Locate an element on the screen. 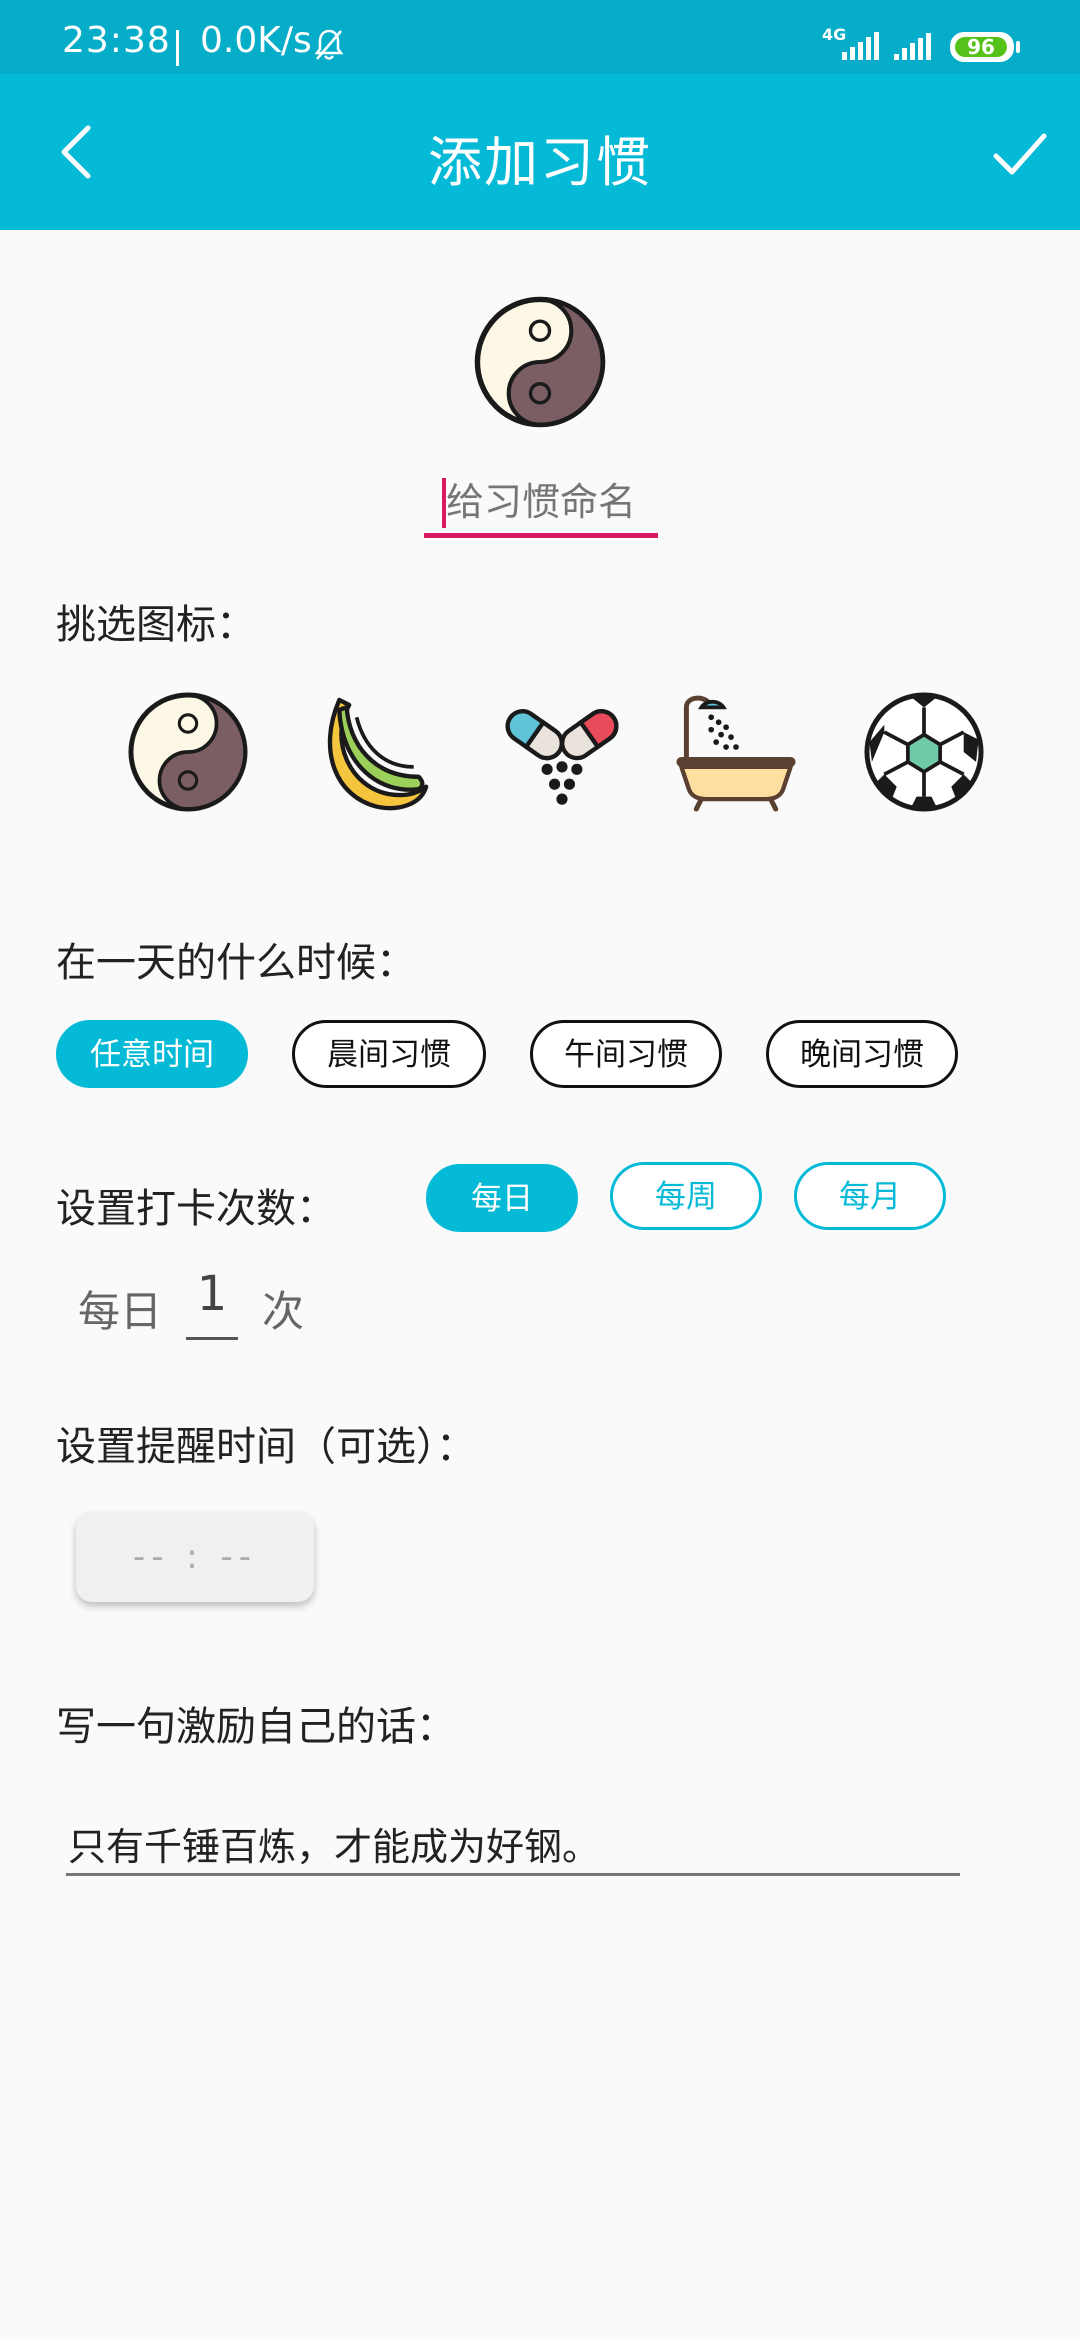 This screenshot has width=1080, height=2340. icon-option-bathtub is located at coordinates (736, 752).